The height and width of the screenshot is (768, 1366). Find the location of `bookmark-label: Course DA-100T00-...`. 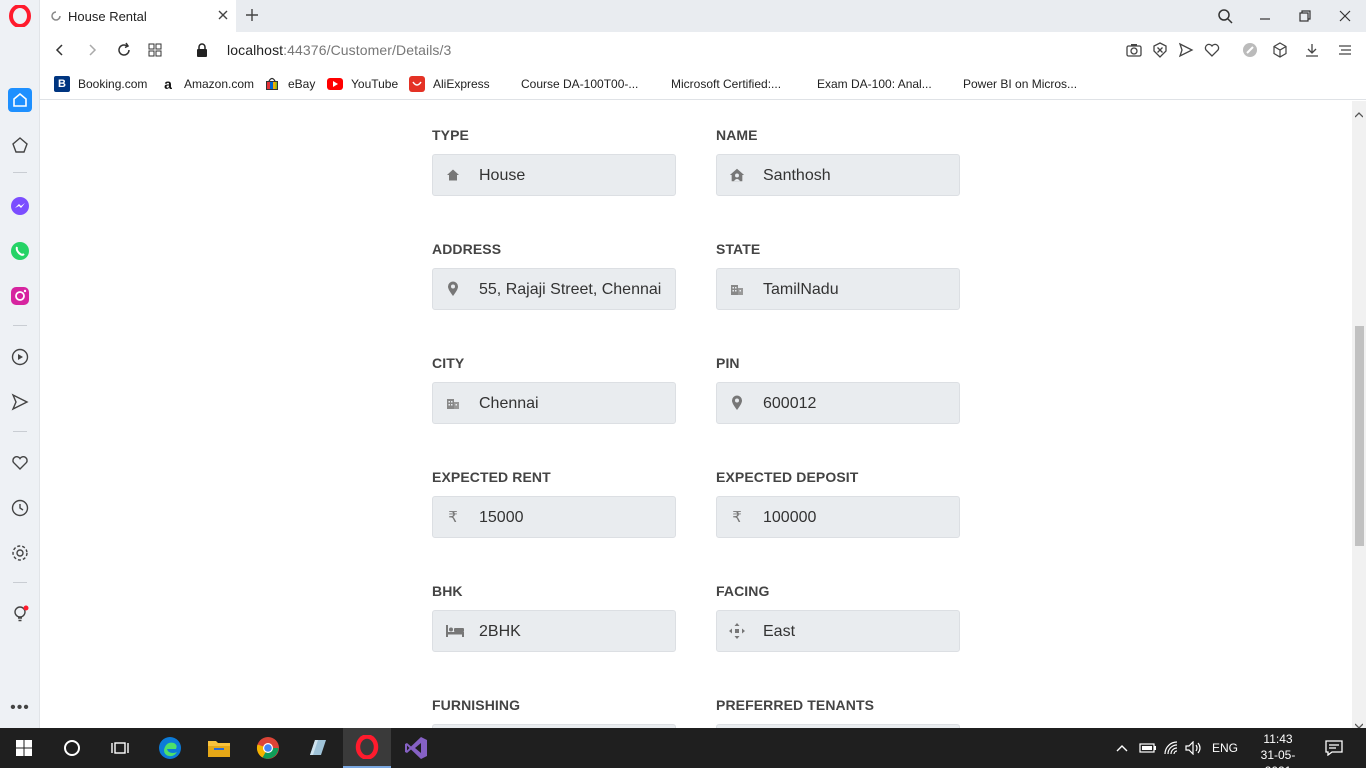

bookmark-label: Course DA-100T00-... is located at coordinates (580, 84).